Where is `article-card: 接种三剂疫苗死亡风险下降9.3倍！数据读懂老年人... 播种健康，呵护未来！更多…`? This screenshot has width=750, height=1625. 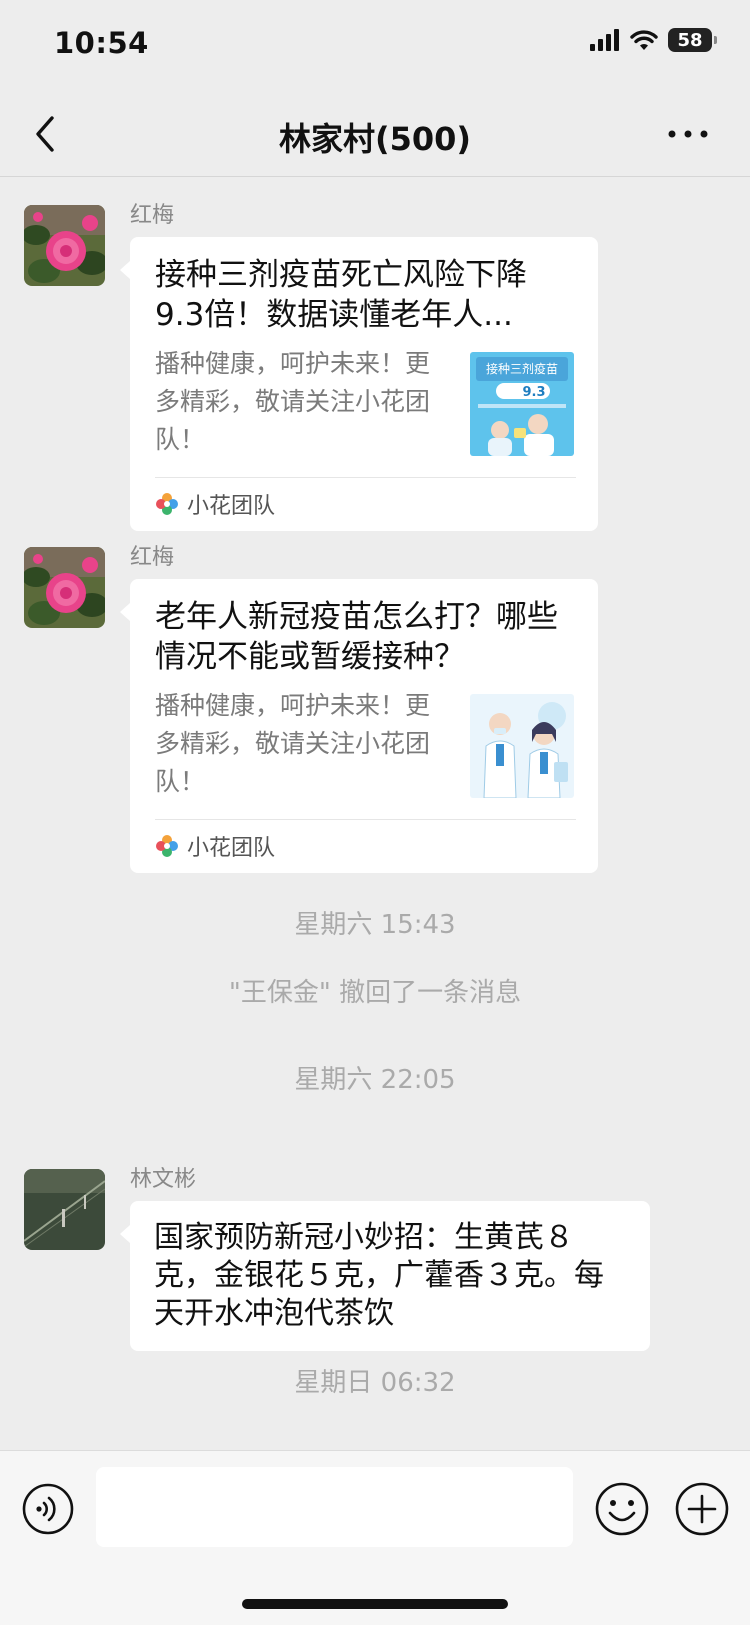
article-card: 接种三剂疫苗死亡风险下降9.3倍！数据读懂老年人... 播种健康，呵护未来！更多… is located at coordinates (359, 384).